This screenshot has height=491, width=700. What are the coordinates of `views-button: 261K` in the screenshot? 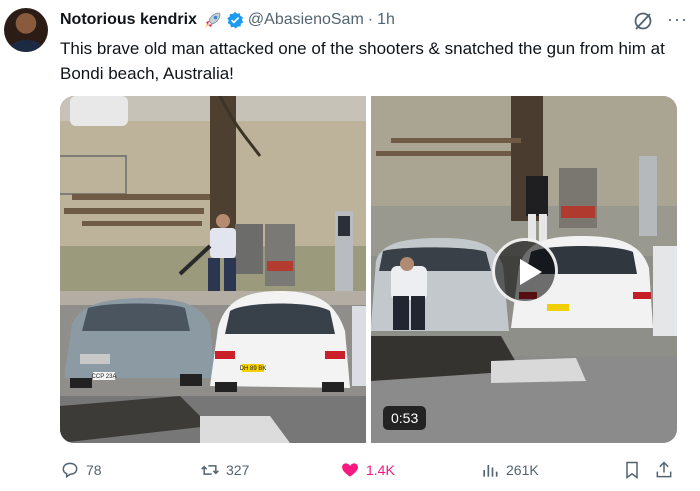 It's located at (509, 470).